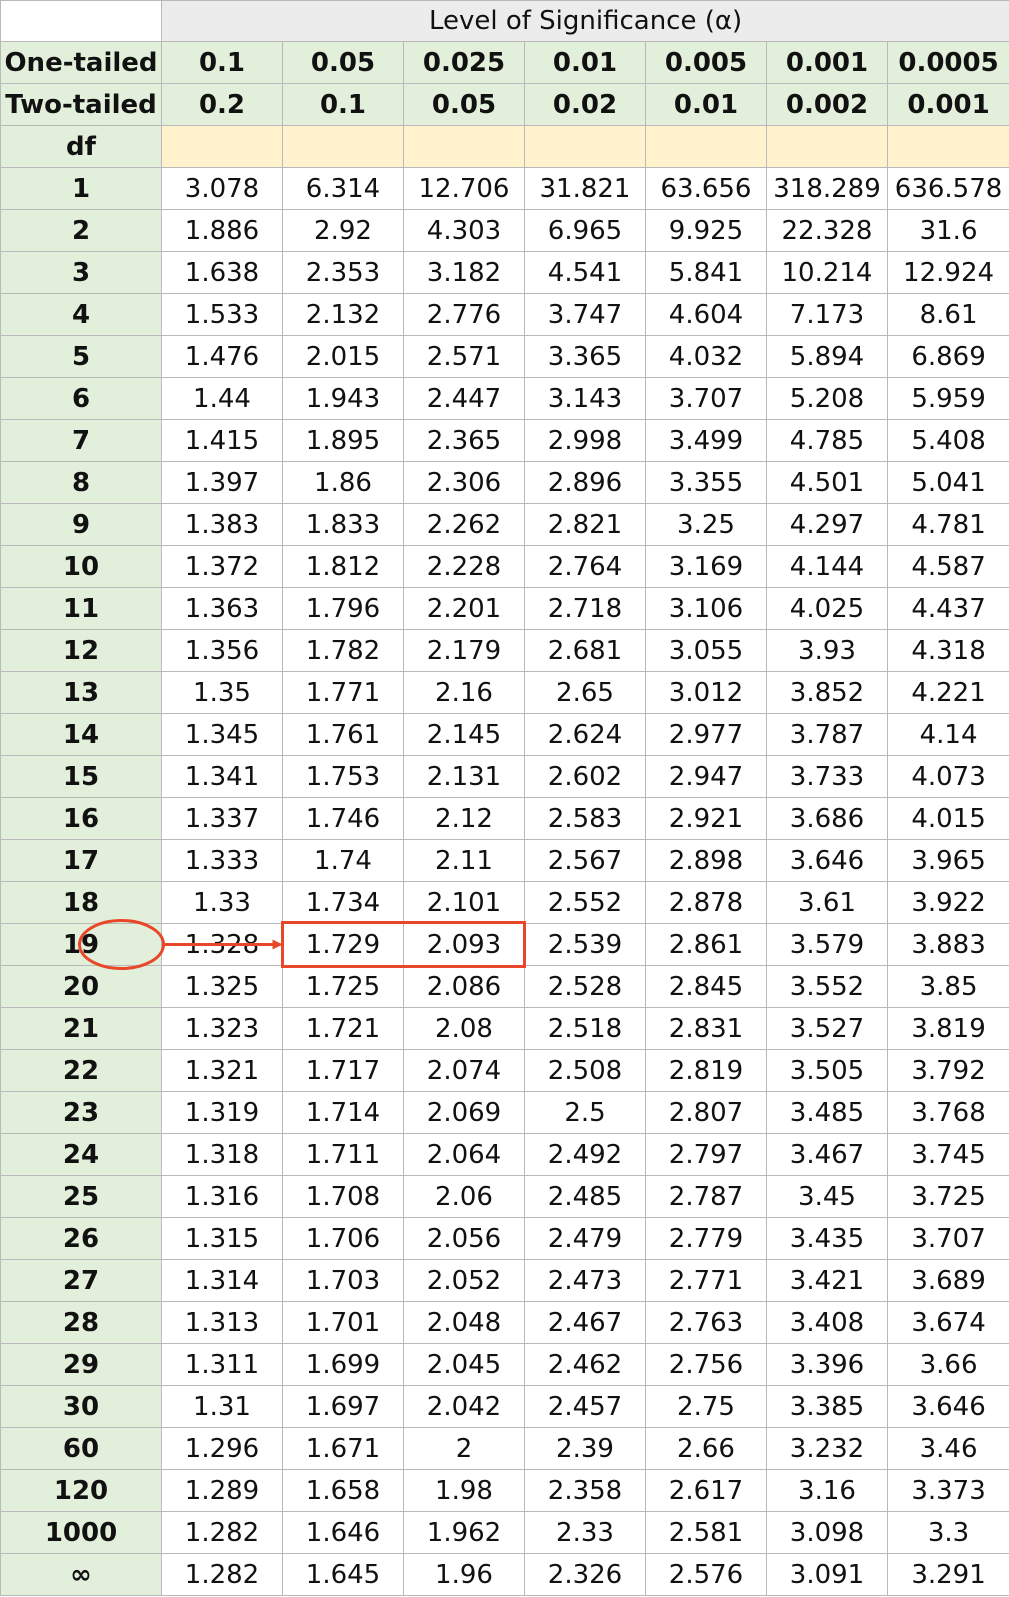  What do you see at coordinates (827, 62) in the screenshot?
I see `one-tailed-alpha: 0.001` at bounding box center [827, 62].